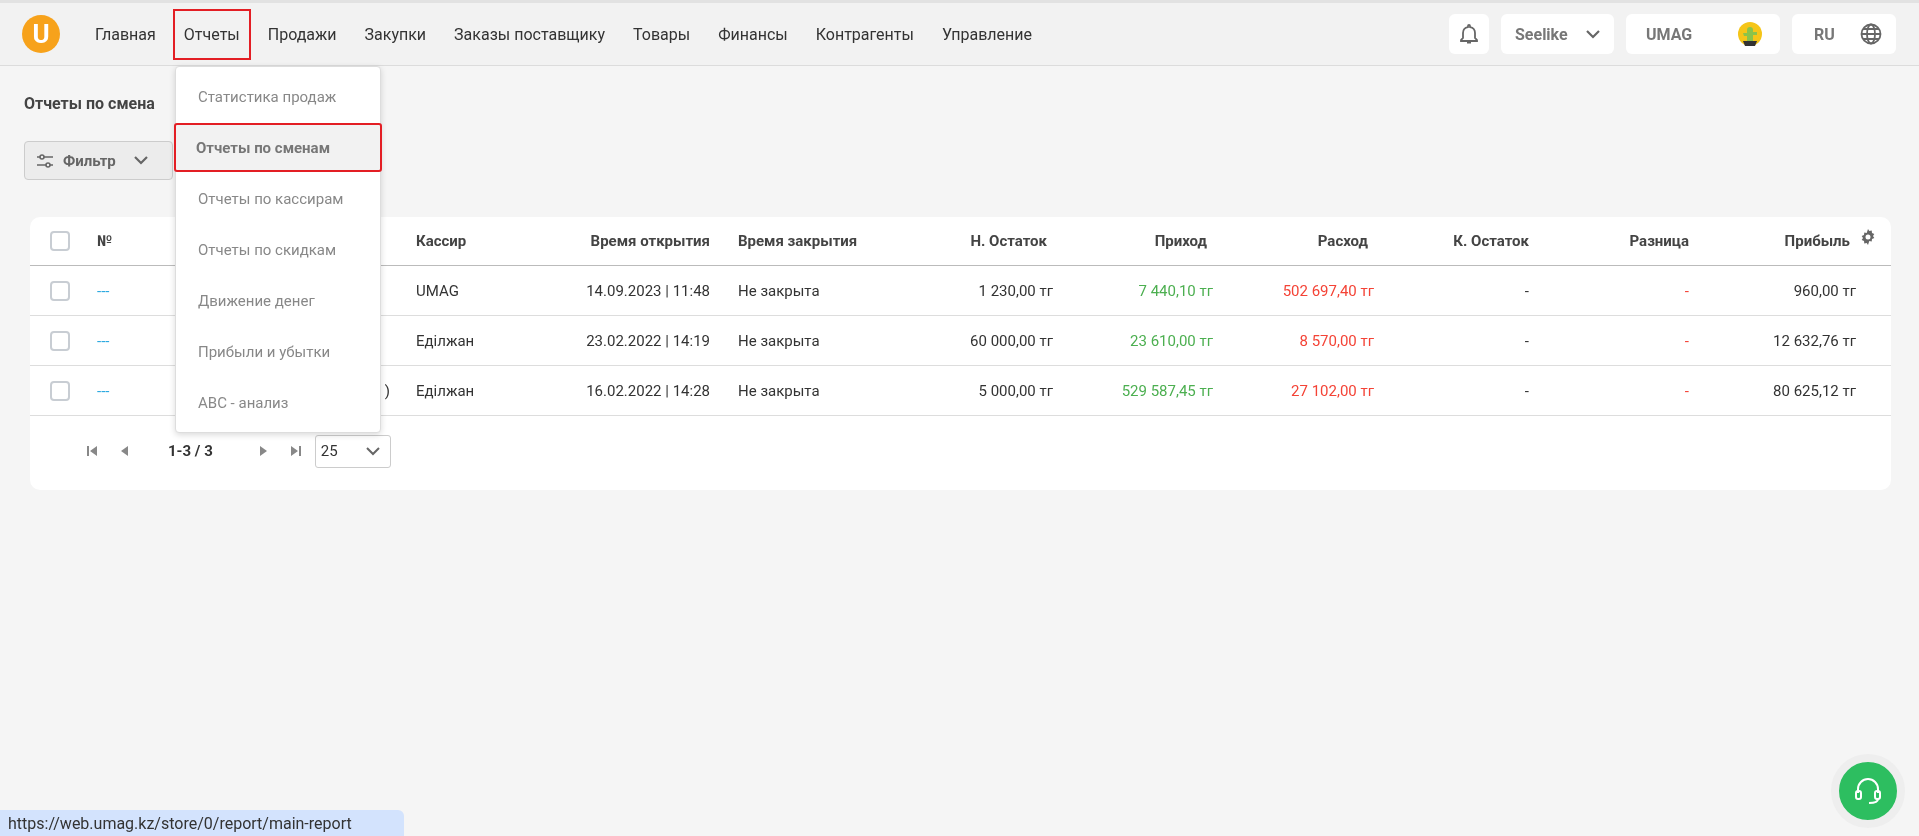 The height and width of the screenshot is (836, 1919). Describe the element at coordinates (387, 390) in the screenshot. I see `table-cell: )` at that location.